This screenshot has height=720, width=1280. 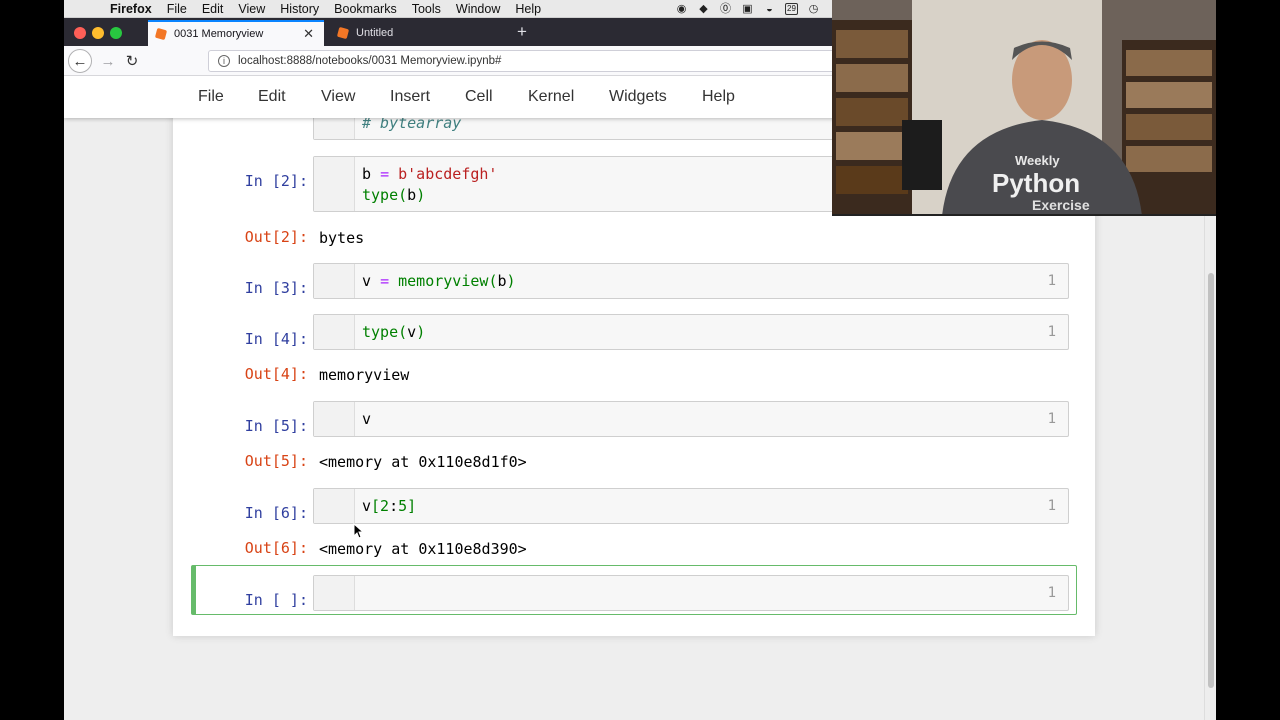 I want to click on jupyter-menu-edit: Edit, so click(x=272, y=97).